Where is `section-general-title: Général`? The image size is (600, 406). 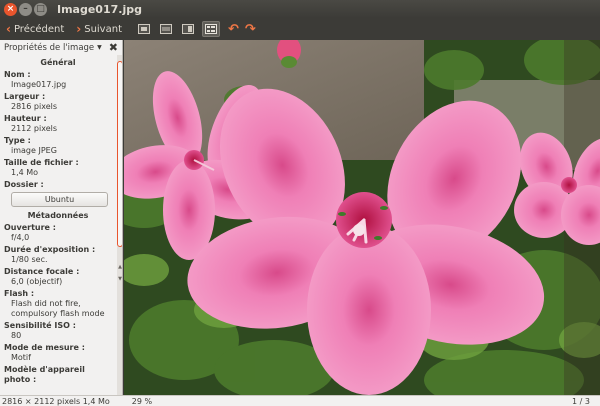 section-general-title: Général is located at coordinates (58, 62).